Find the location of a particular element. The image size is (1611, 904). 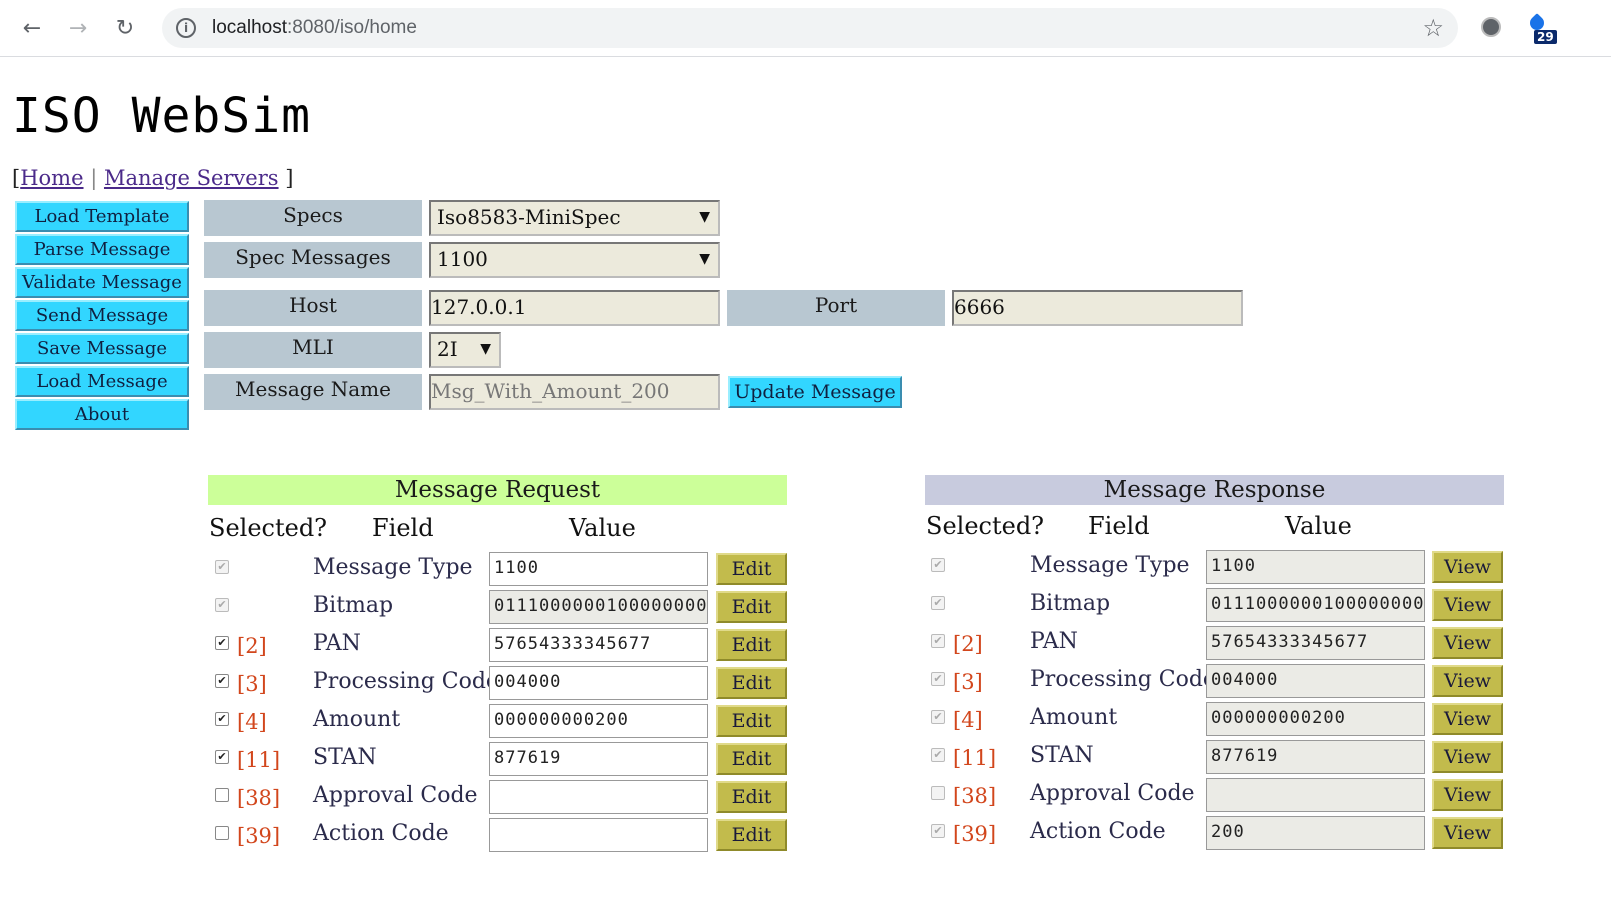

validate-message-button: Validate Message is located at coordinates (102, 282).